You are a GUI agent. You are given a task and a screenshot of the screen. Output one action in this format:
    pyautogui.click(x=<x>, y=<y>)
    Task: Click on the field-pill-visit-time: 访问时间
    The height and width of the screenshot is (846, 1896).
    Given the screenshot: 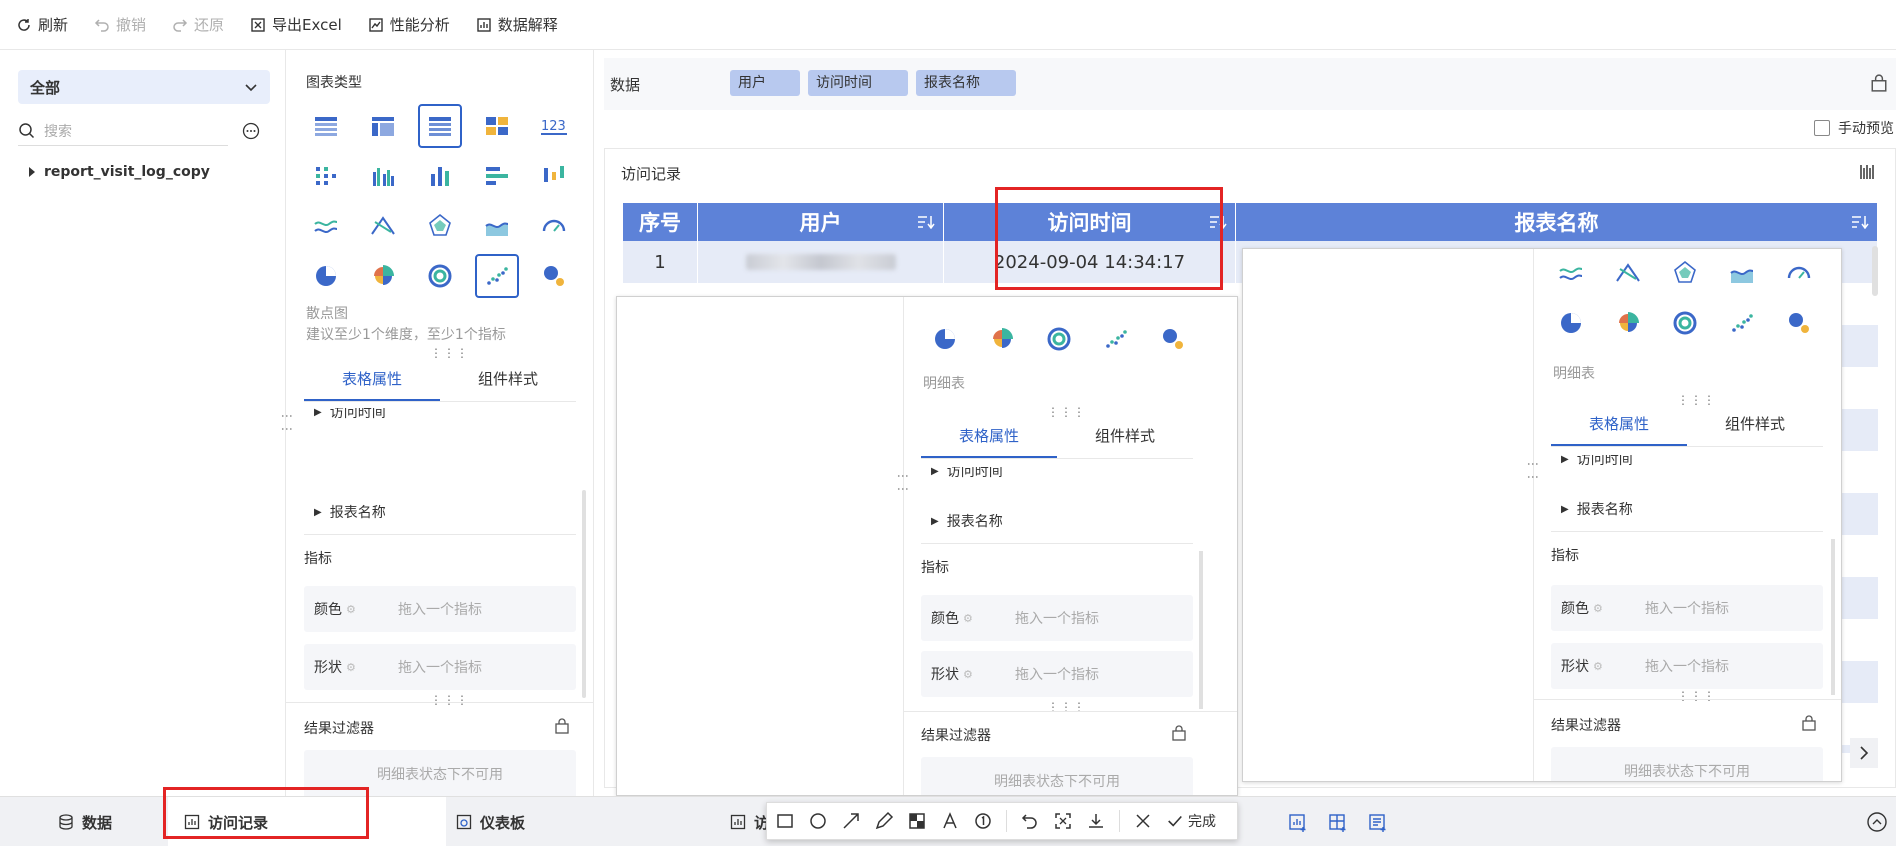 What is the action you would take?
    pyautogui.click(x=858, y=83)
    